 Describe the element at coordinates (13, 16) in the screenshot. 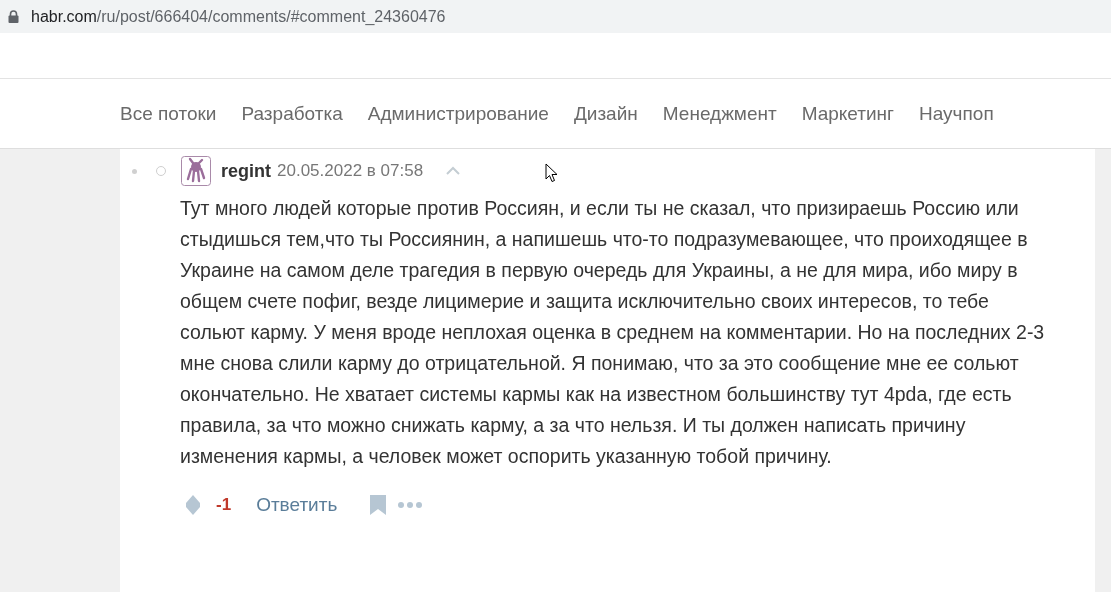

I see `lock-icon` at that location.